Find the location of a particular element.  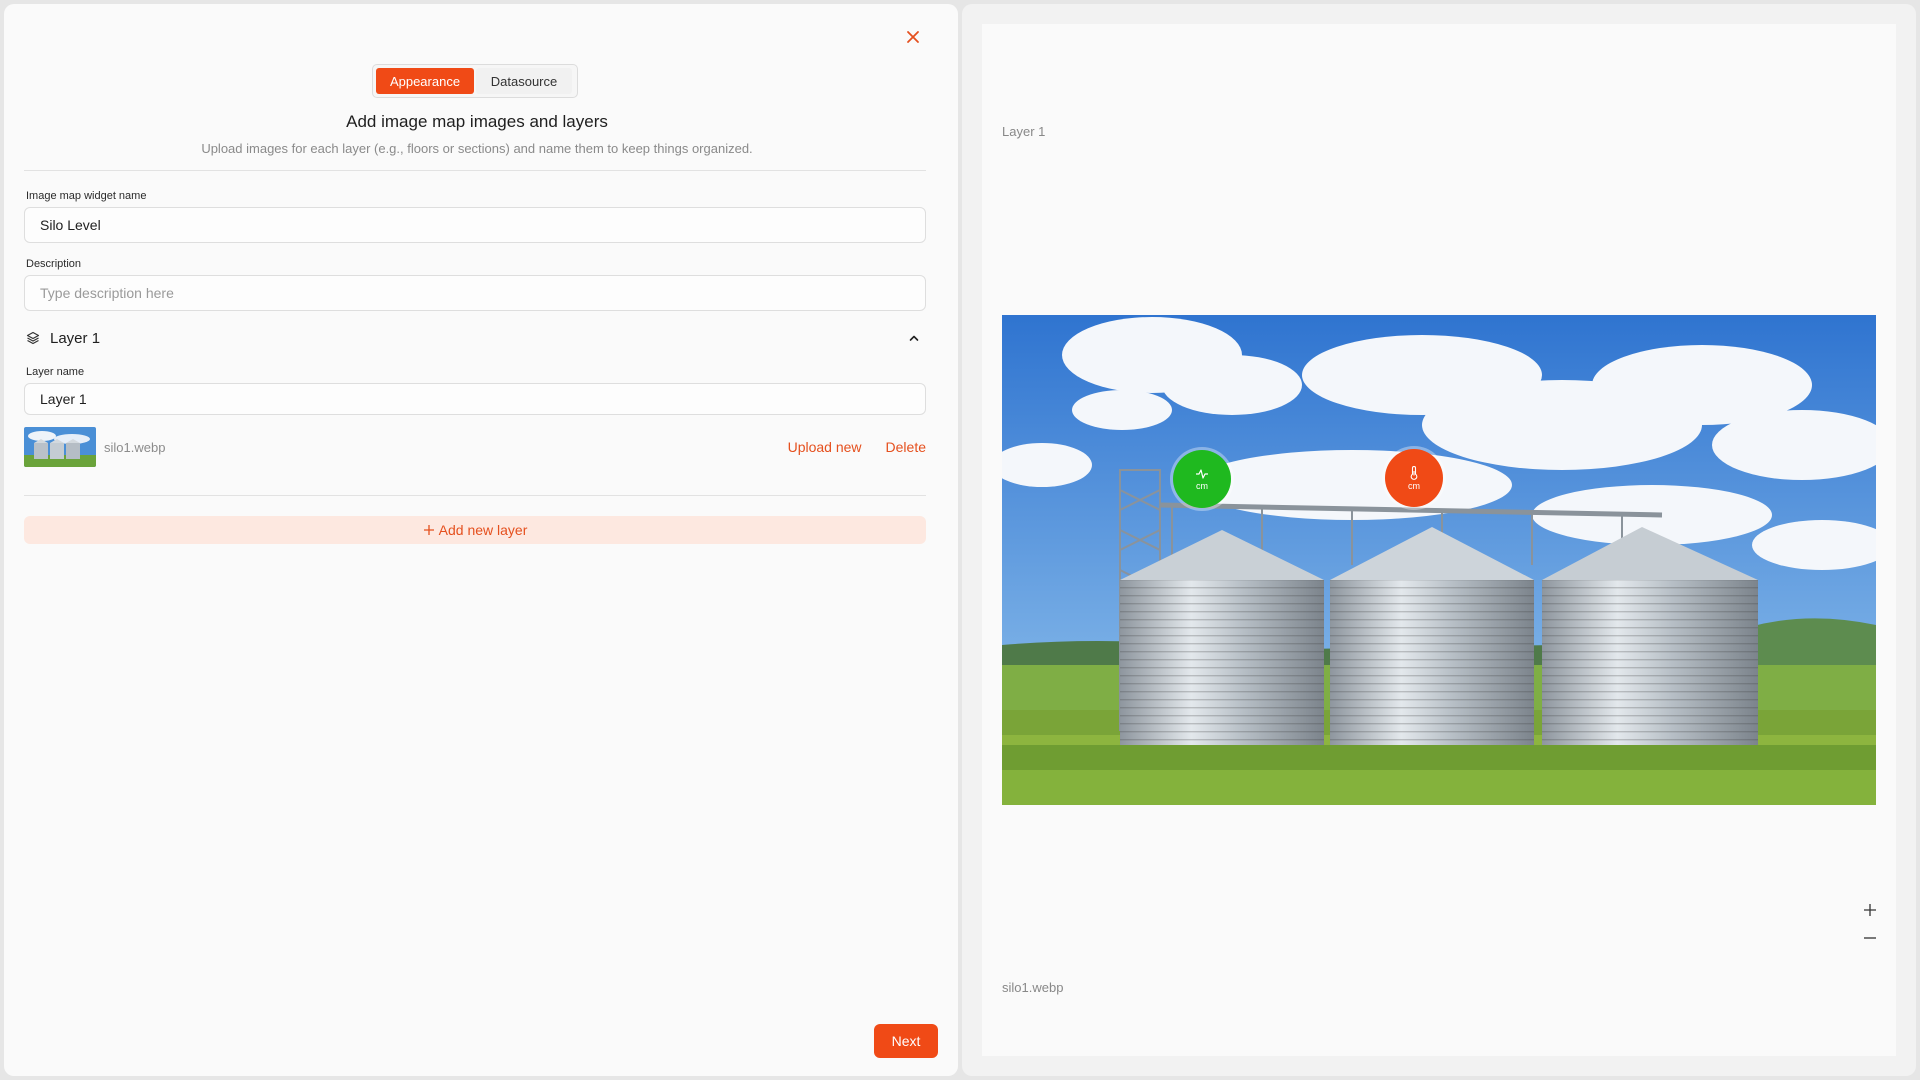

tab-switcher: Appearance Datasource is located at coordinates (475, 81).